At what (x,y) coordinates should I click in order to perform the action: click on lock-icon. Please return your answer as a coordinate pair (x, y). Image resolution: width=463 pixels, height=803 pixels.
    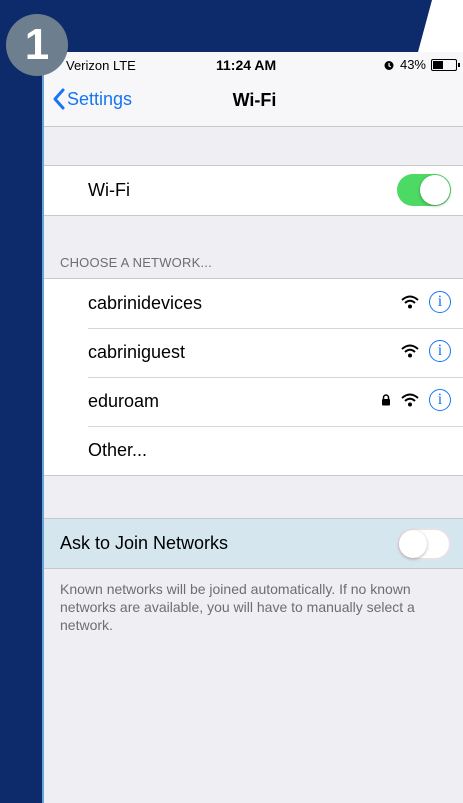
    Looking at the image, I should click on (386, 400).